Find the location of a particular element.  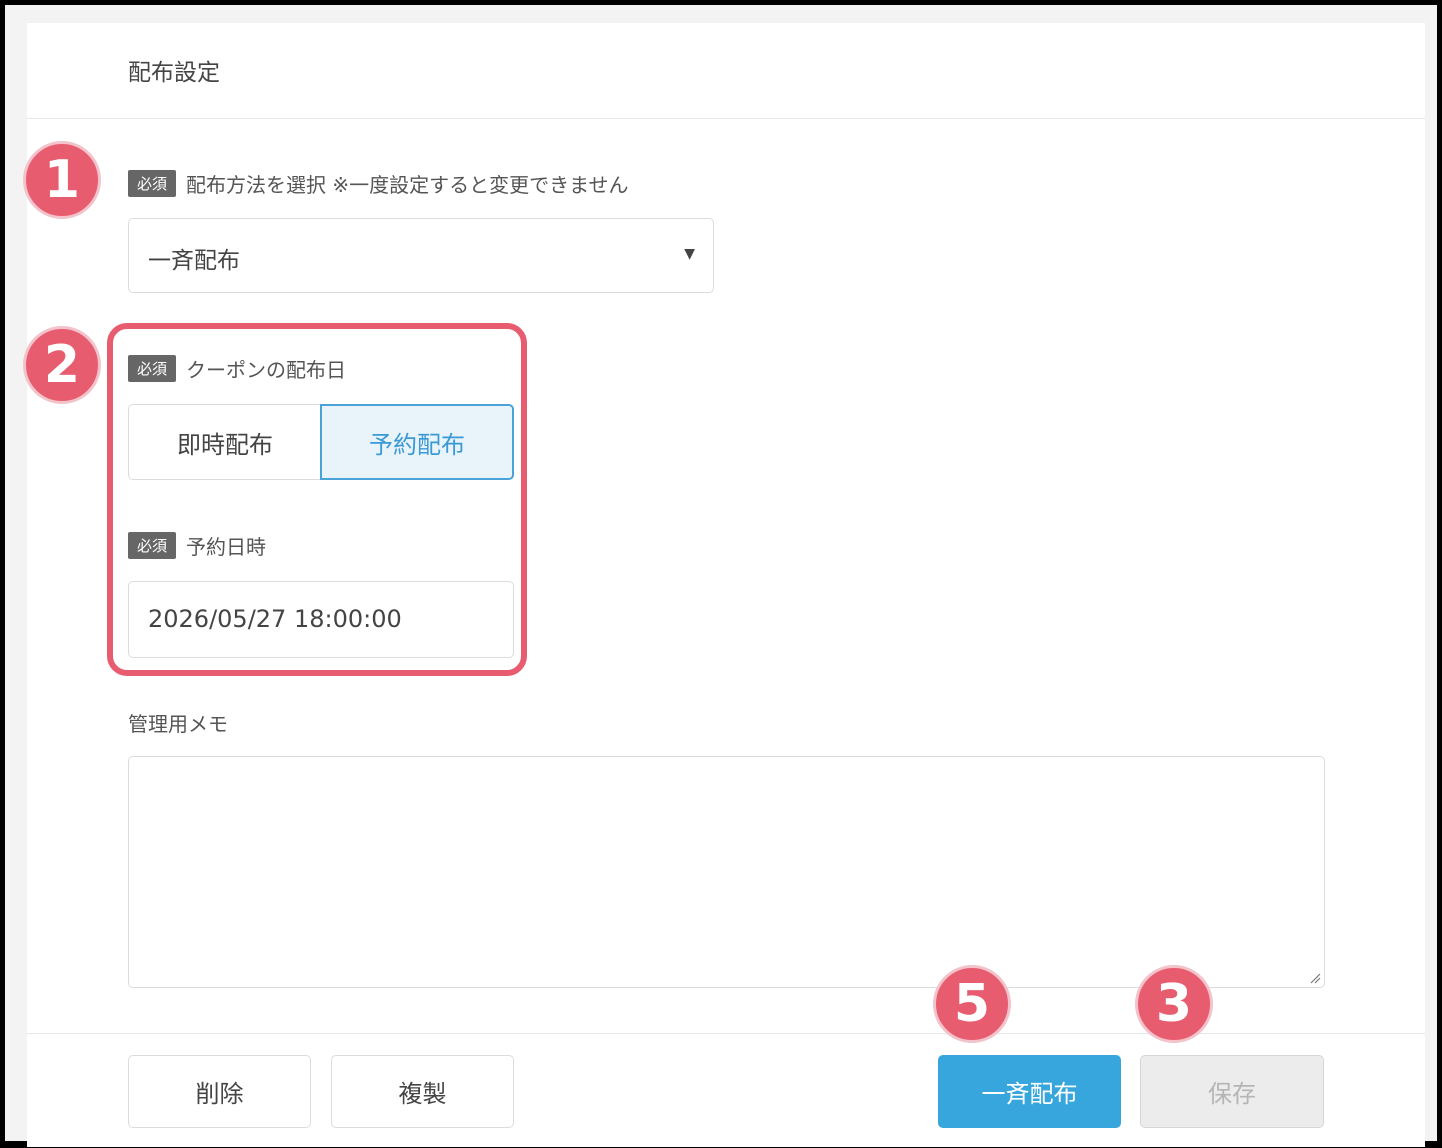

distribution-date-highlight is located at coordinates (317, 499).